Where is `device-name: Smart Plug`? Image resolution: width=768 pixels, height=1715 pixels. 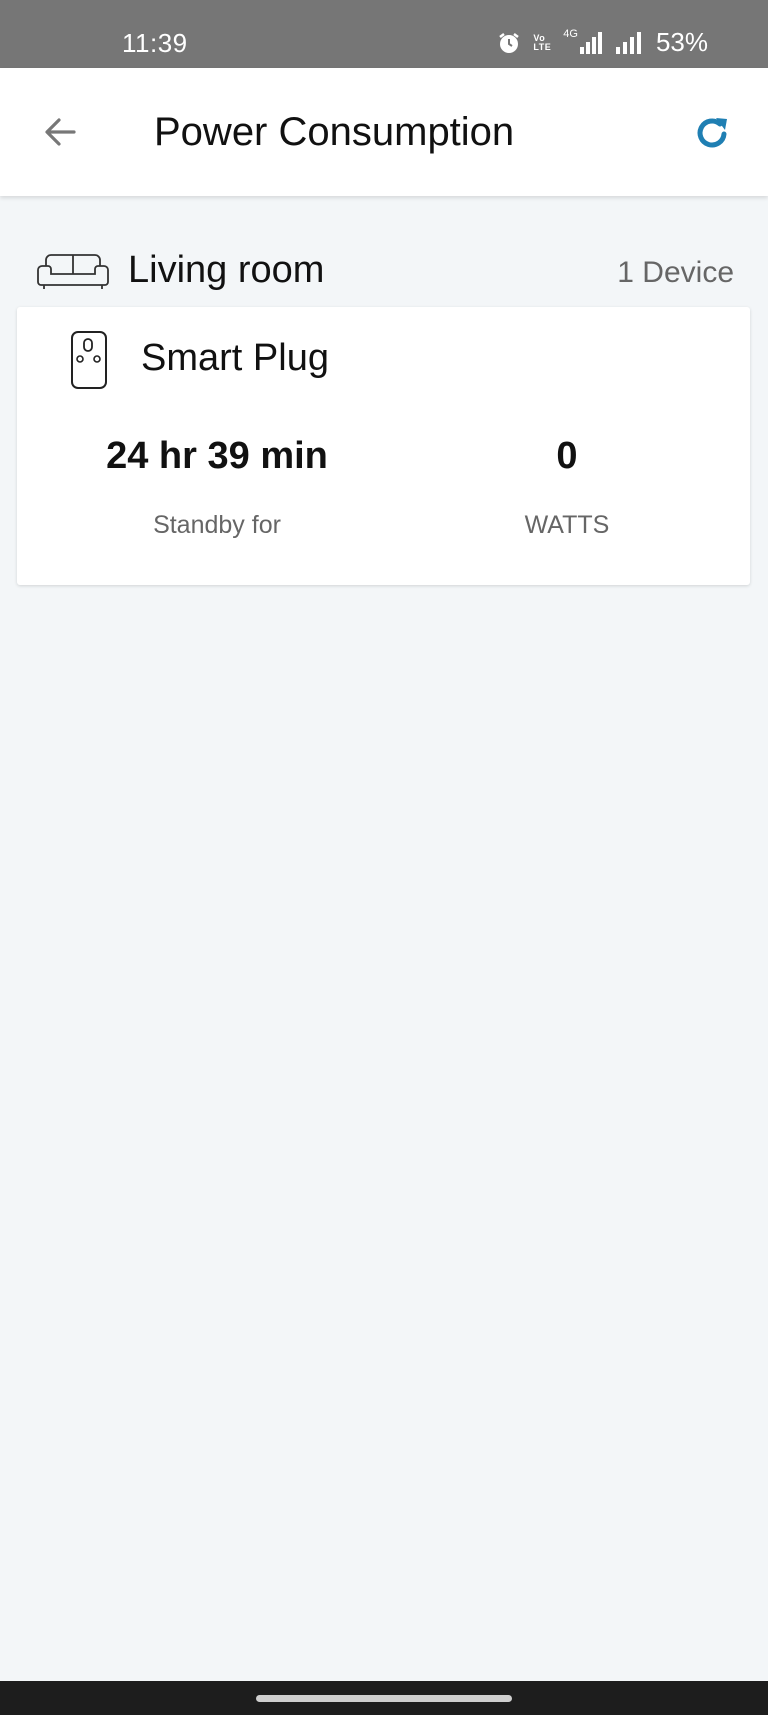
device-name: Smart Plug is located at coordinates (235, 358).